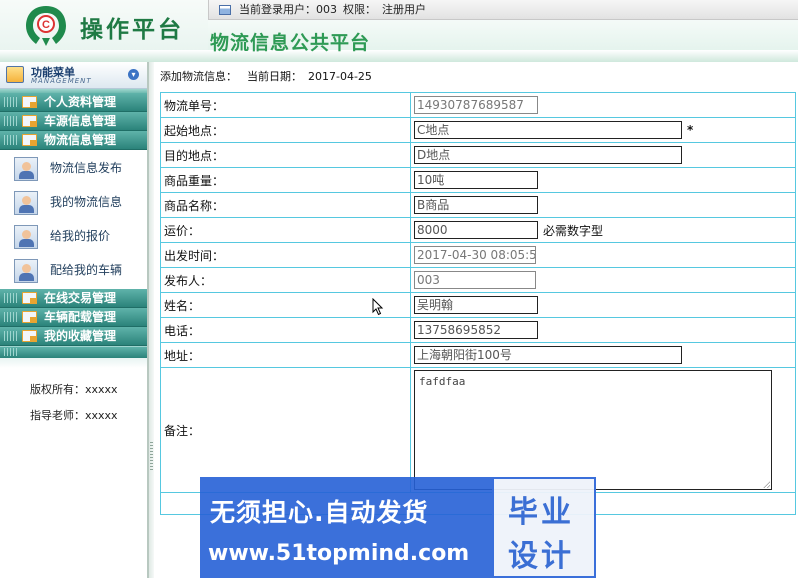 The width and height of the screenshot is (798, 578). I want to click on menu-group-label: 个人资料管理, so click(80, 102).